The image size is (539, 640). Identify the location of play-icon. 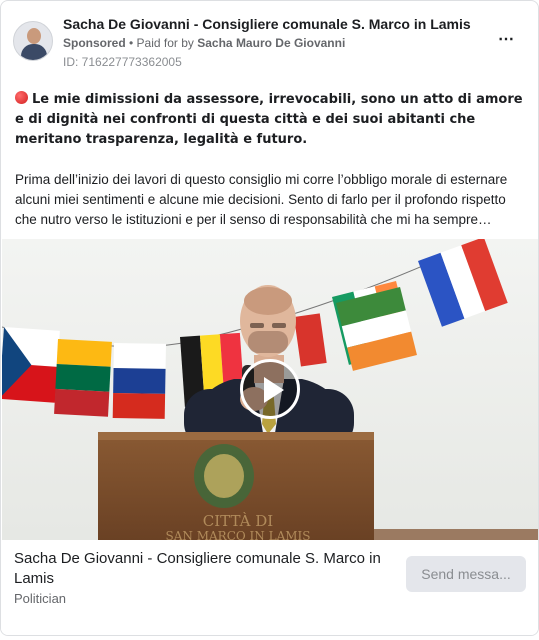
(270, 389).